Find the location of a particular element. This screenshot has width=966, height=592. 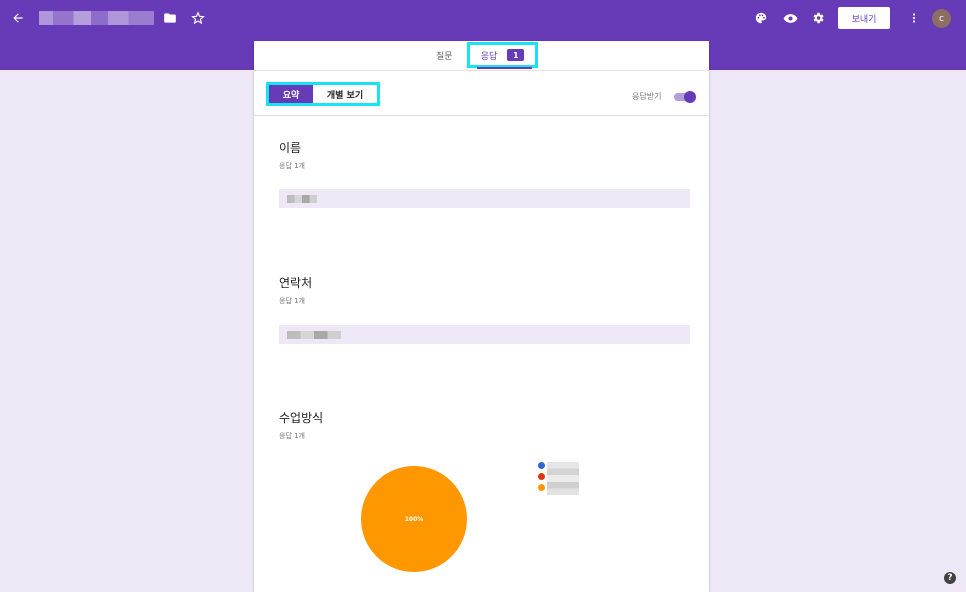

response-pie-chart: 100% is located at coordinates (414, 519).